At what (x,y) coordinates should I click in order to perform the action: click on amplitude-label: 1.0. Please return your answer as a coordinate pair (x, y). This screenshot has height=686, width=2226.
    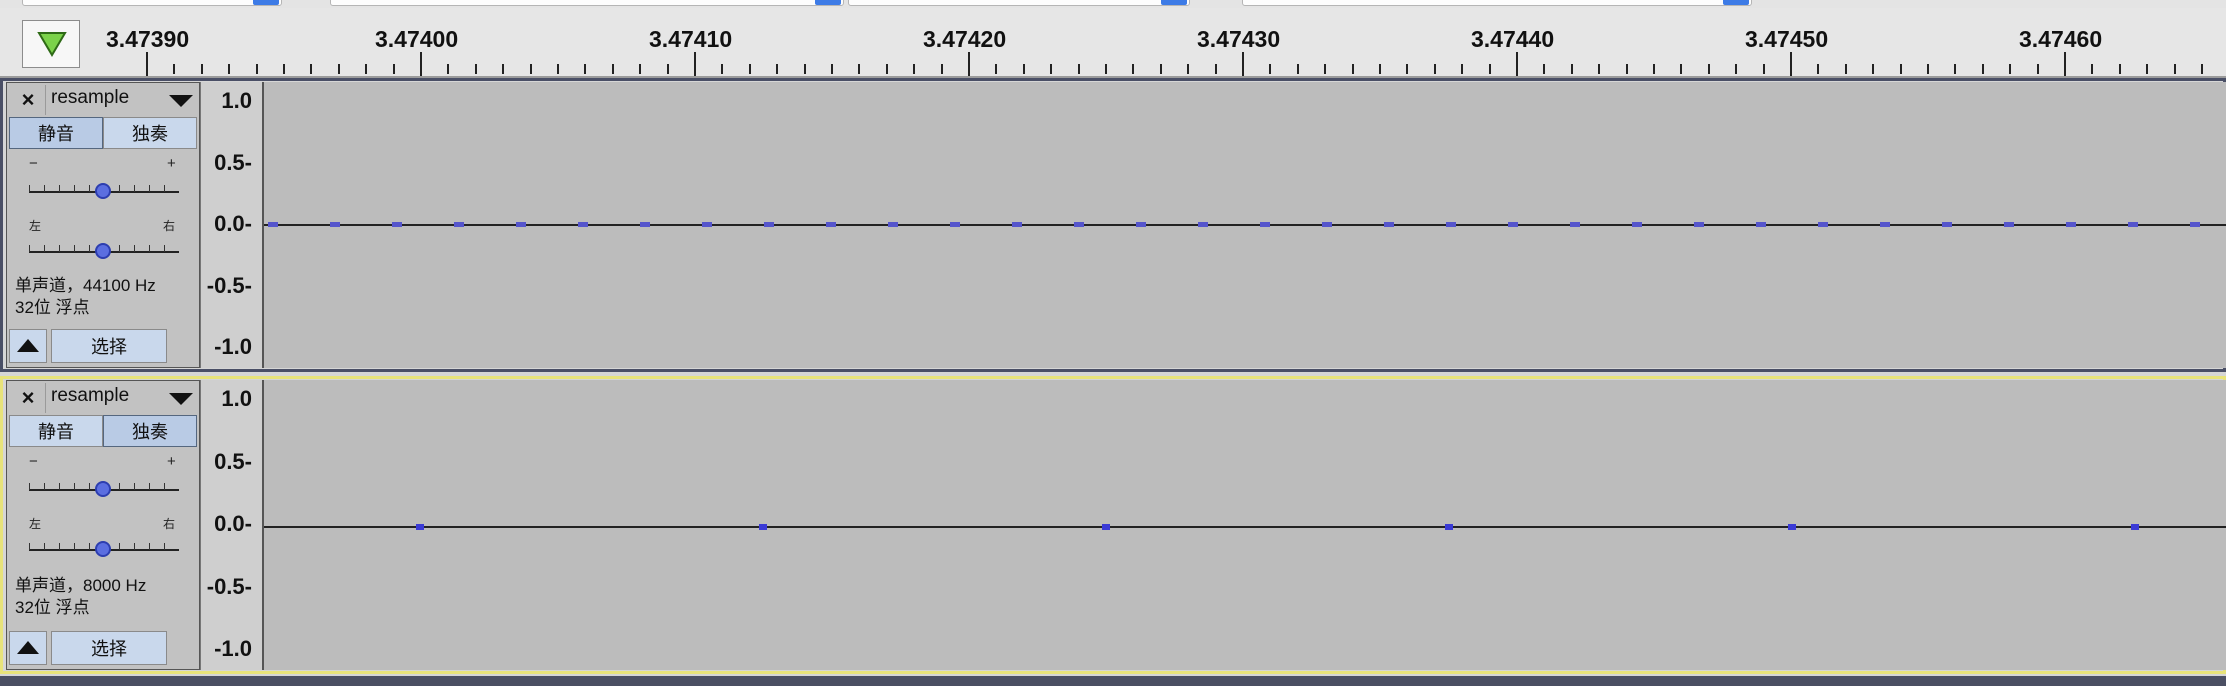
    Looking at the image, I should click on (236, 100).